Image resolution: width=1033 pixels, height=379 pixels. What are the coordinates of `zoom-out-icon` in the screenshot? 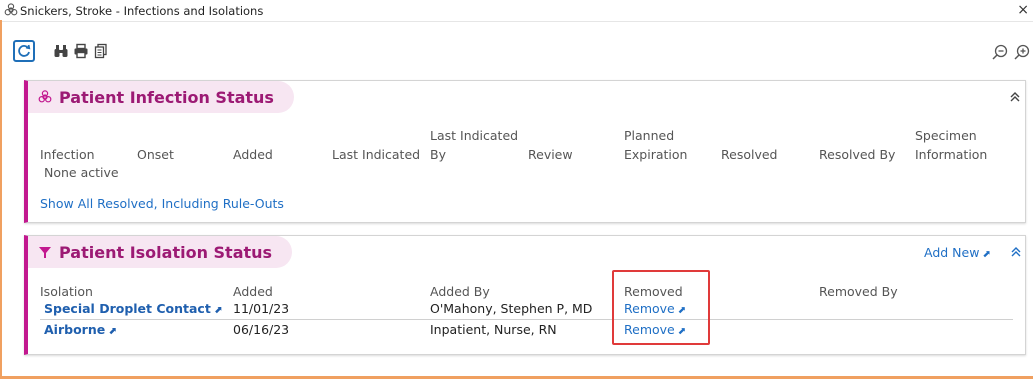 It's located at (1000, 52).